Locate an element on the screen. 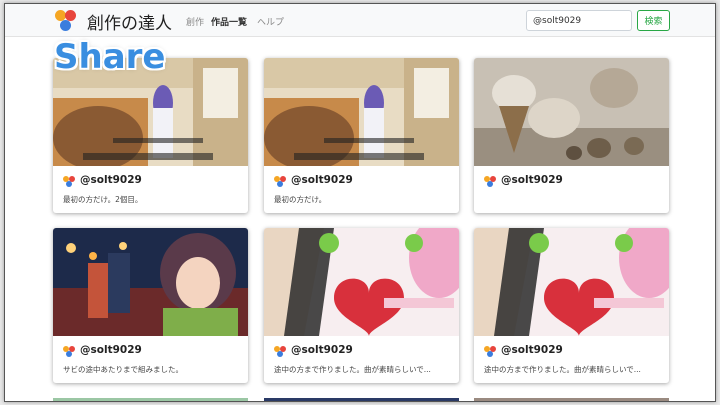  card-description: 最初の方だけ。 is located at coordinates (300, 199).